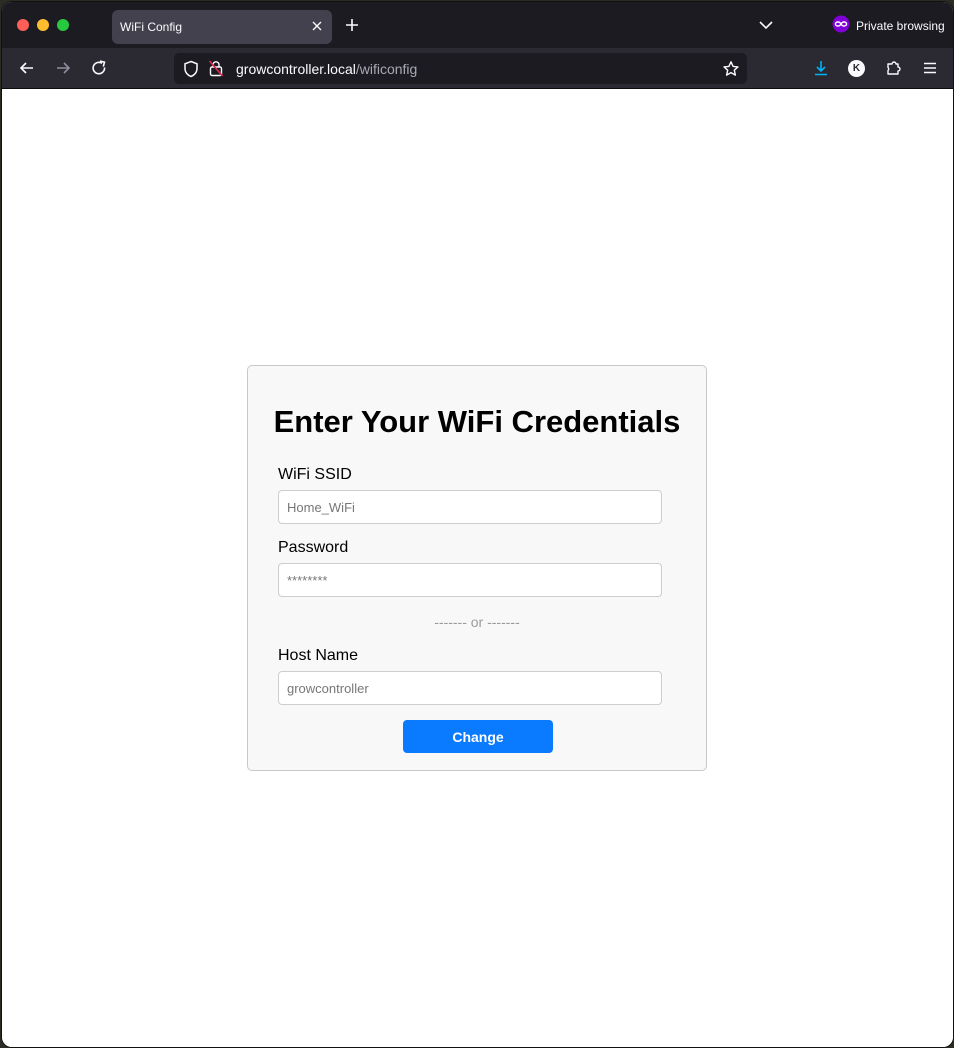 This screenshot has height=1048, width=954. I want to click on back-icon, so click(27, 68).